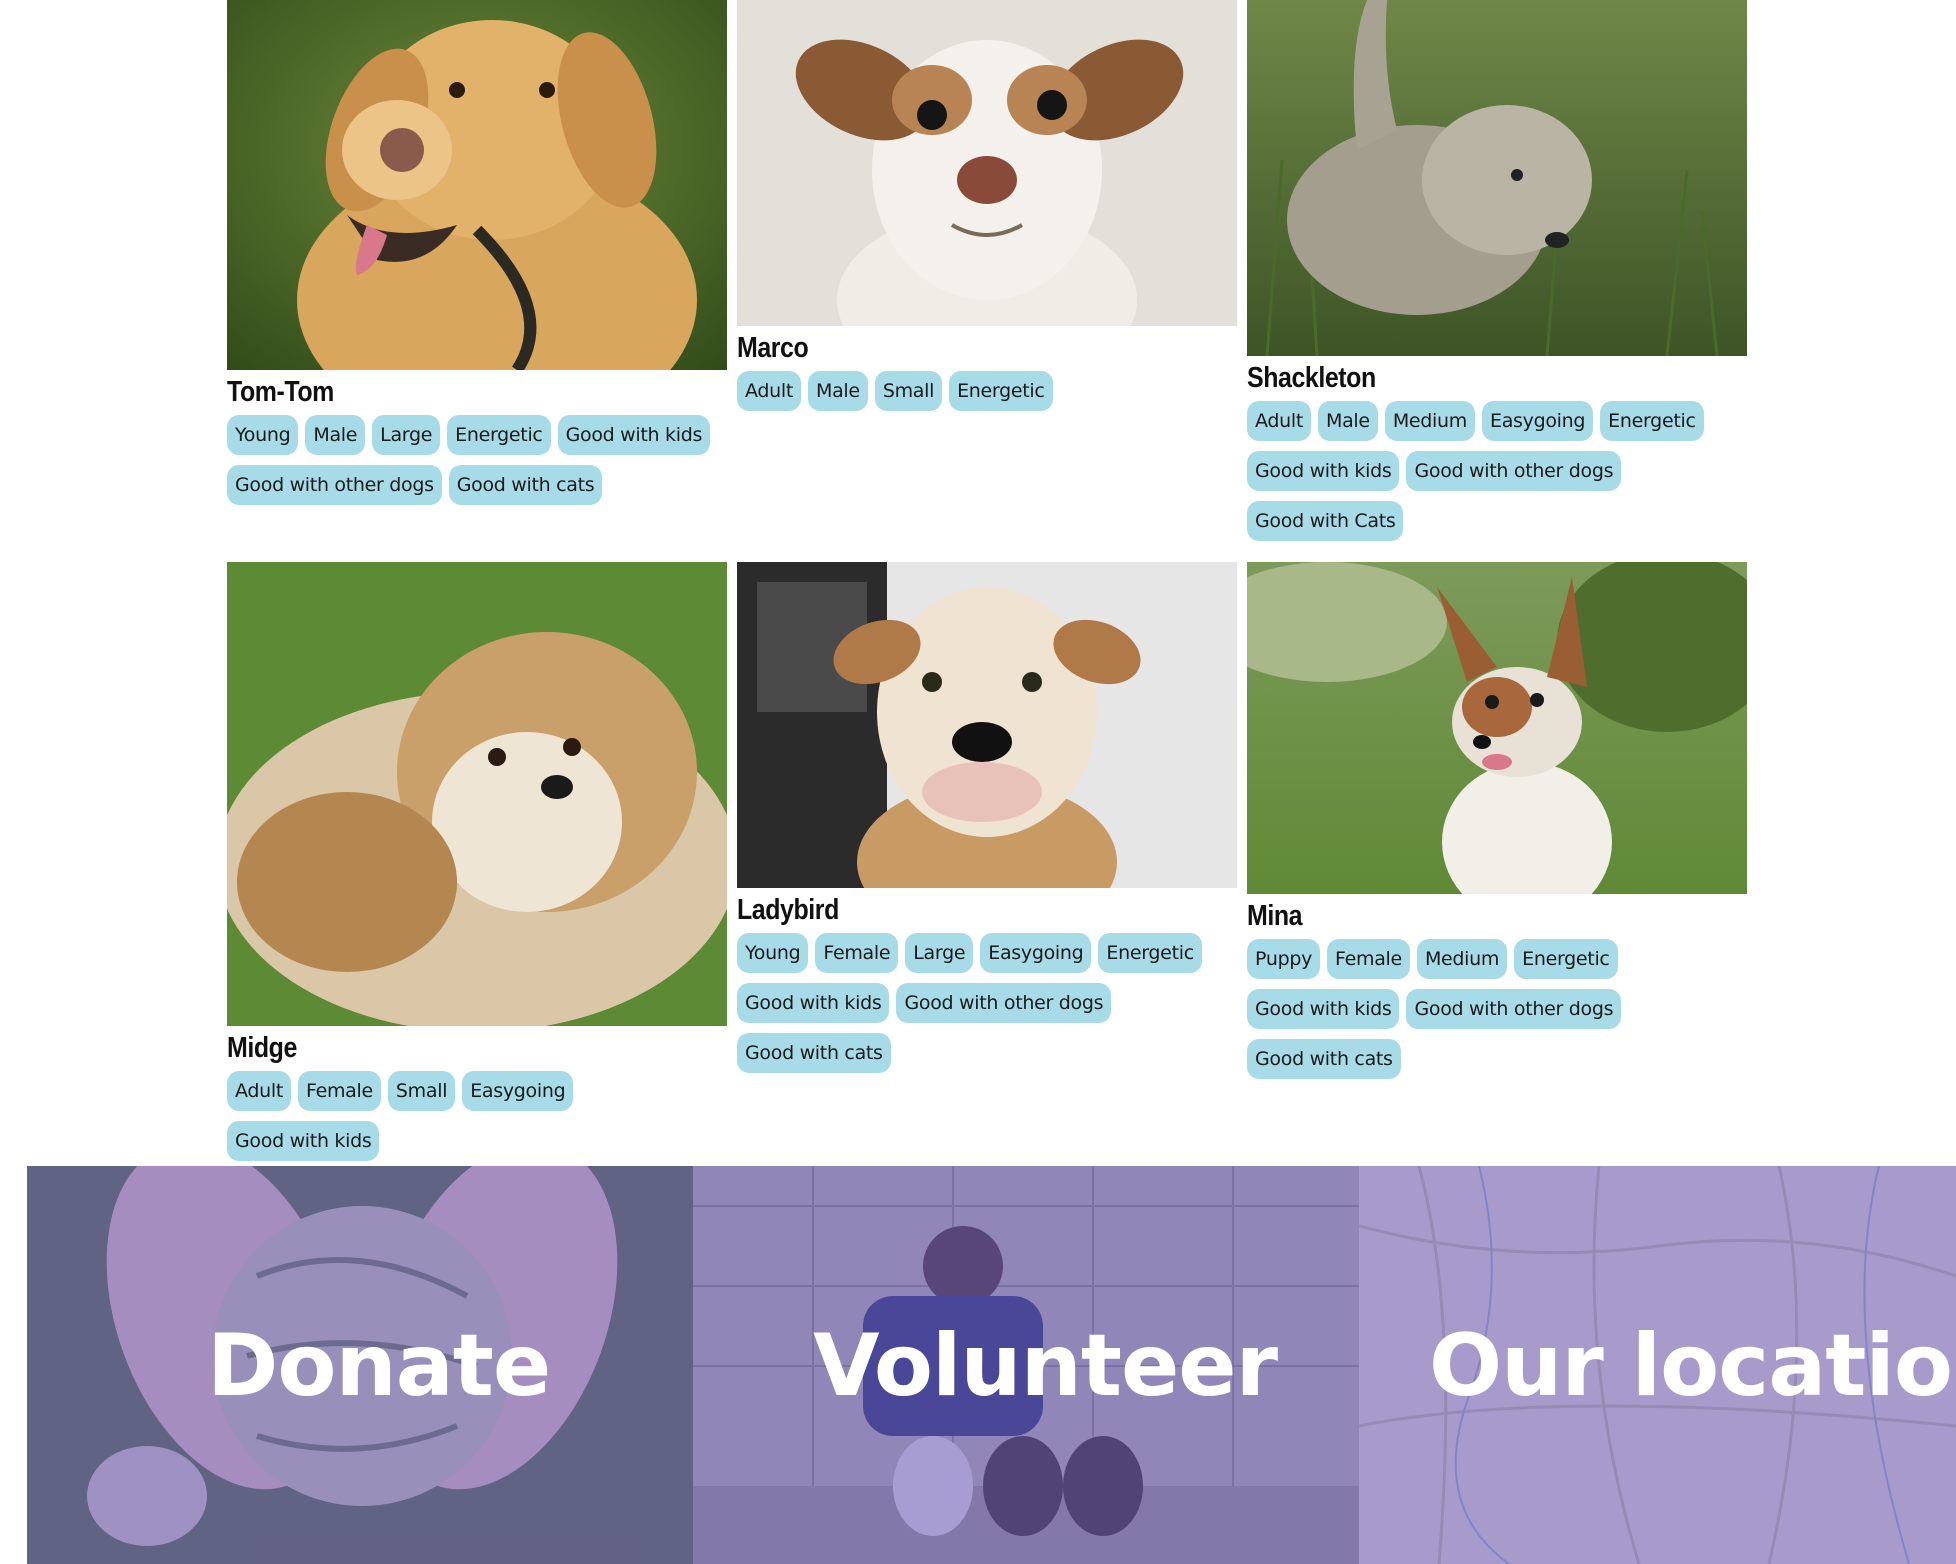 Image resolution: width=1956 pixels, height=1564 pixels. What do you see at coordinates (773, 348) in the screenshot?
I see `dog-name: Marco` at bounding box center [773, 348].